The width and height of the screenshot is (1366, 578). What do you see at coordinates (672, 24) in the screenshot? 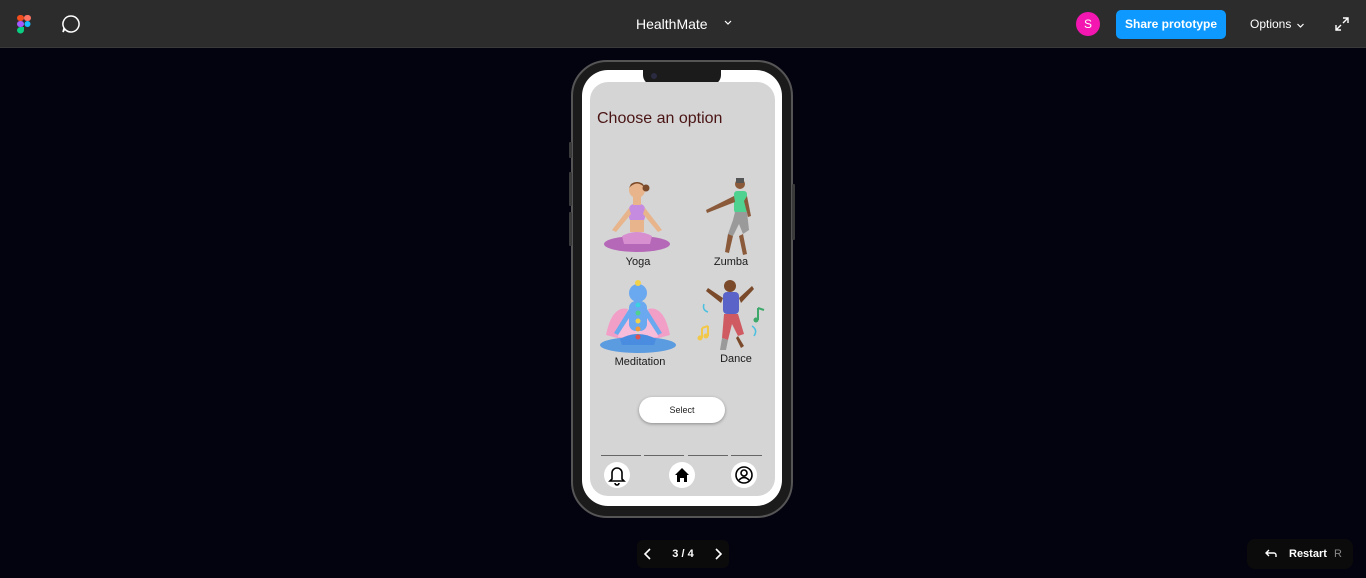
I see `file-title: HealthMate` at bounding box center [672, 24].